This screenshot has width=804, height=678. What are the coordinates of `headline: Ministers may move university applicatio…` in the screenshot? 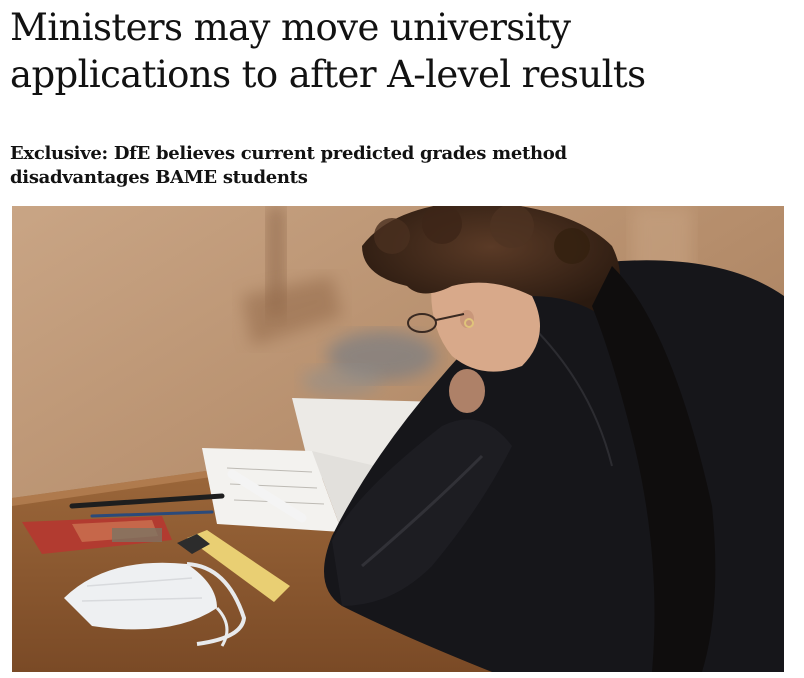 It's located at (328, 51).